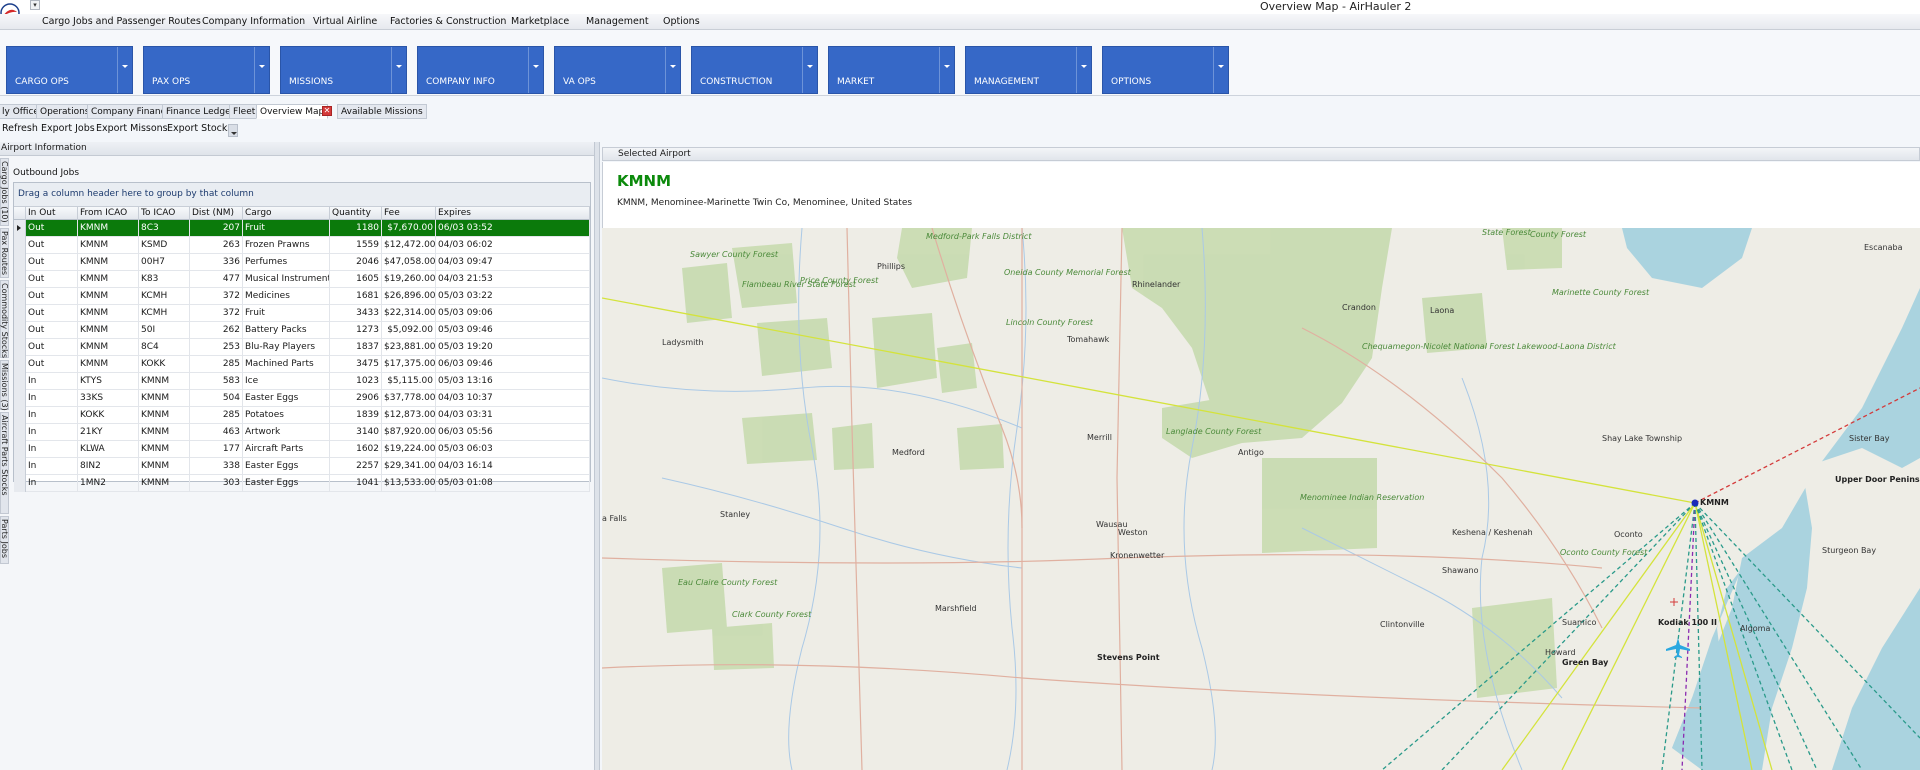 This screenshot has height=770, width=1920. Describe the element at coordinates (253, 21) in the screenshot. I see `menu-company-information: Company Information` at that location.